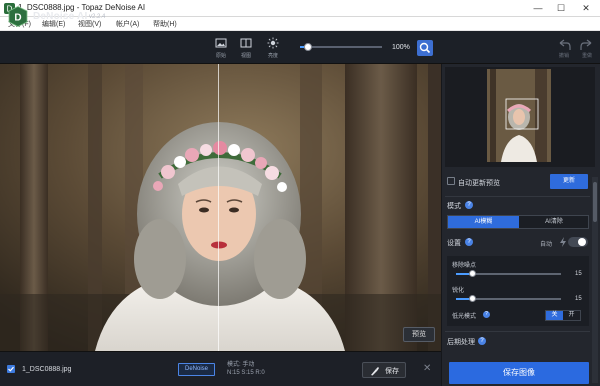 This screenshot has width=600, height=386. I want to click on lowlight-help-icon: ?, so click(486, 314).